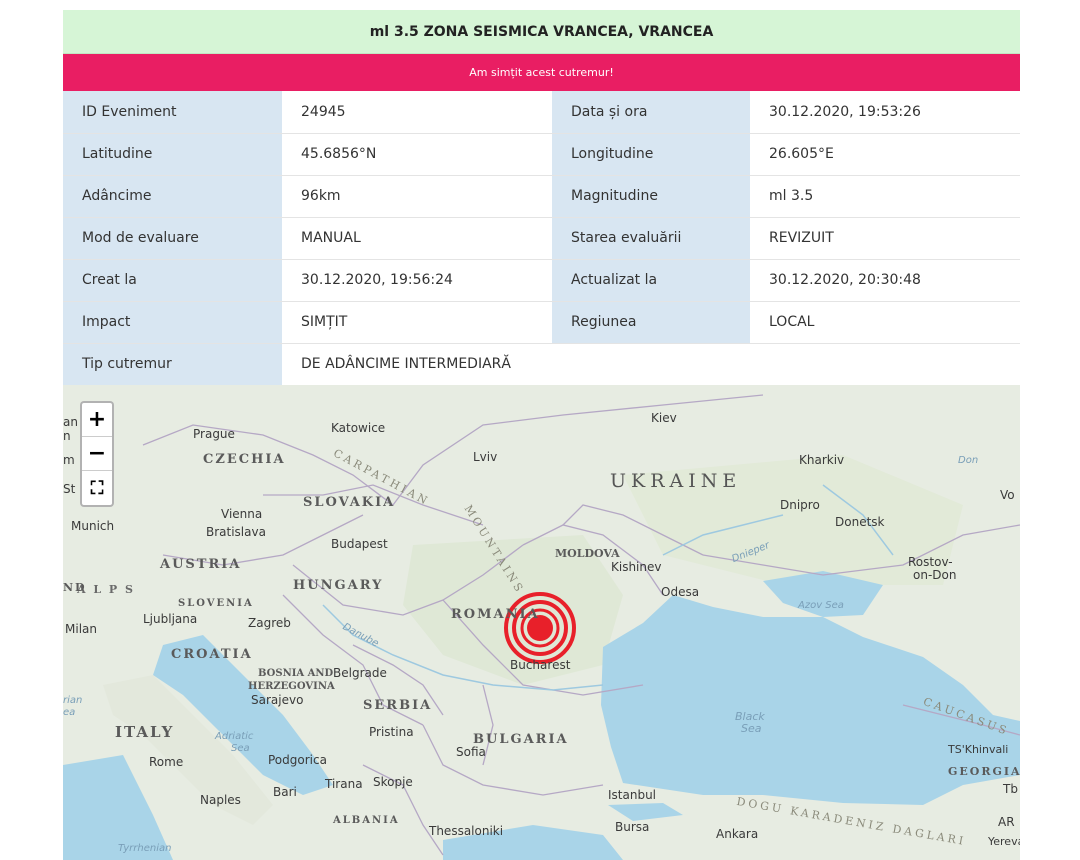 Image resolution: width=1080 pixels, height=860 pixels. I want to click on created-value: 30.12.2020, 19:56:24, so click(417, 280).